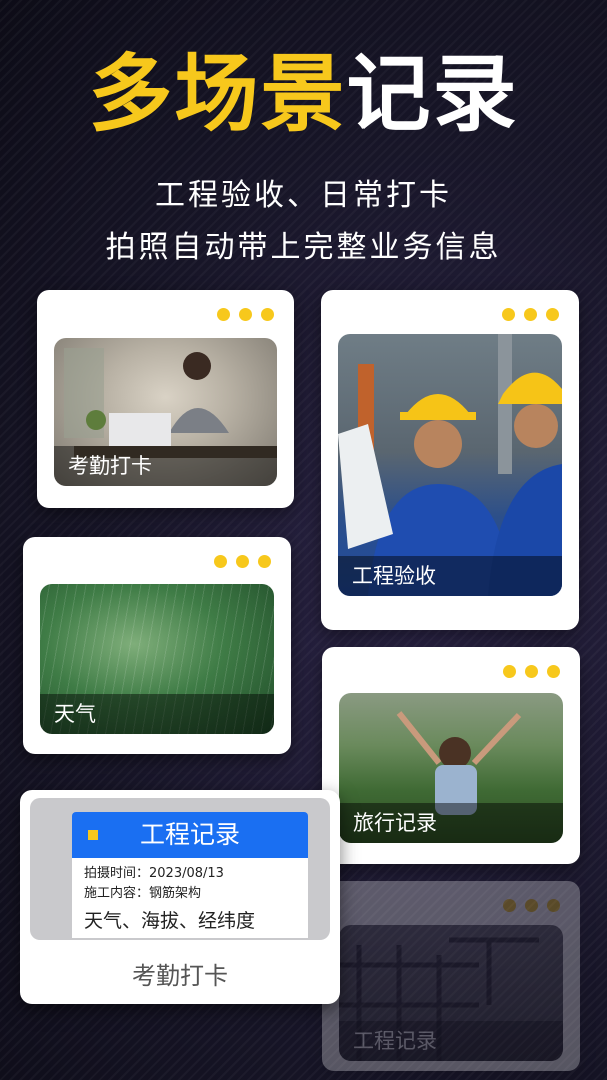 The width and height of the screenshot is (607, 1080). What do you see at coordinates (450, 465) in the screenshot?
I see `engineering-photo: 工程验收` at bounding box center [450, 465].